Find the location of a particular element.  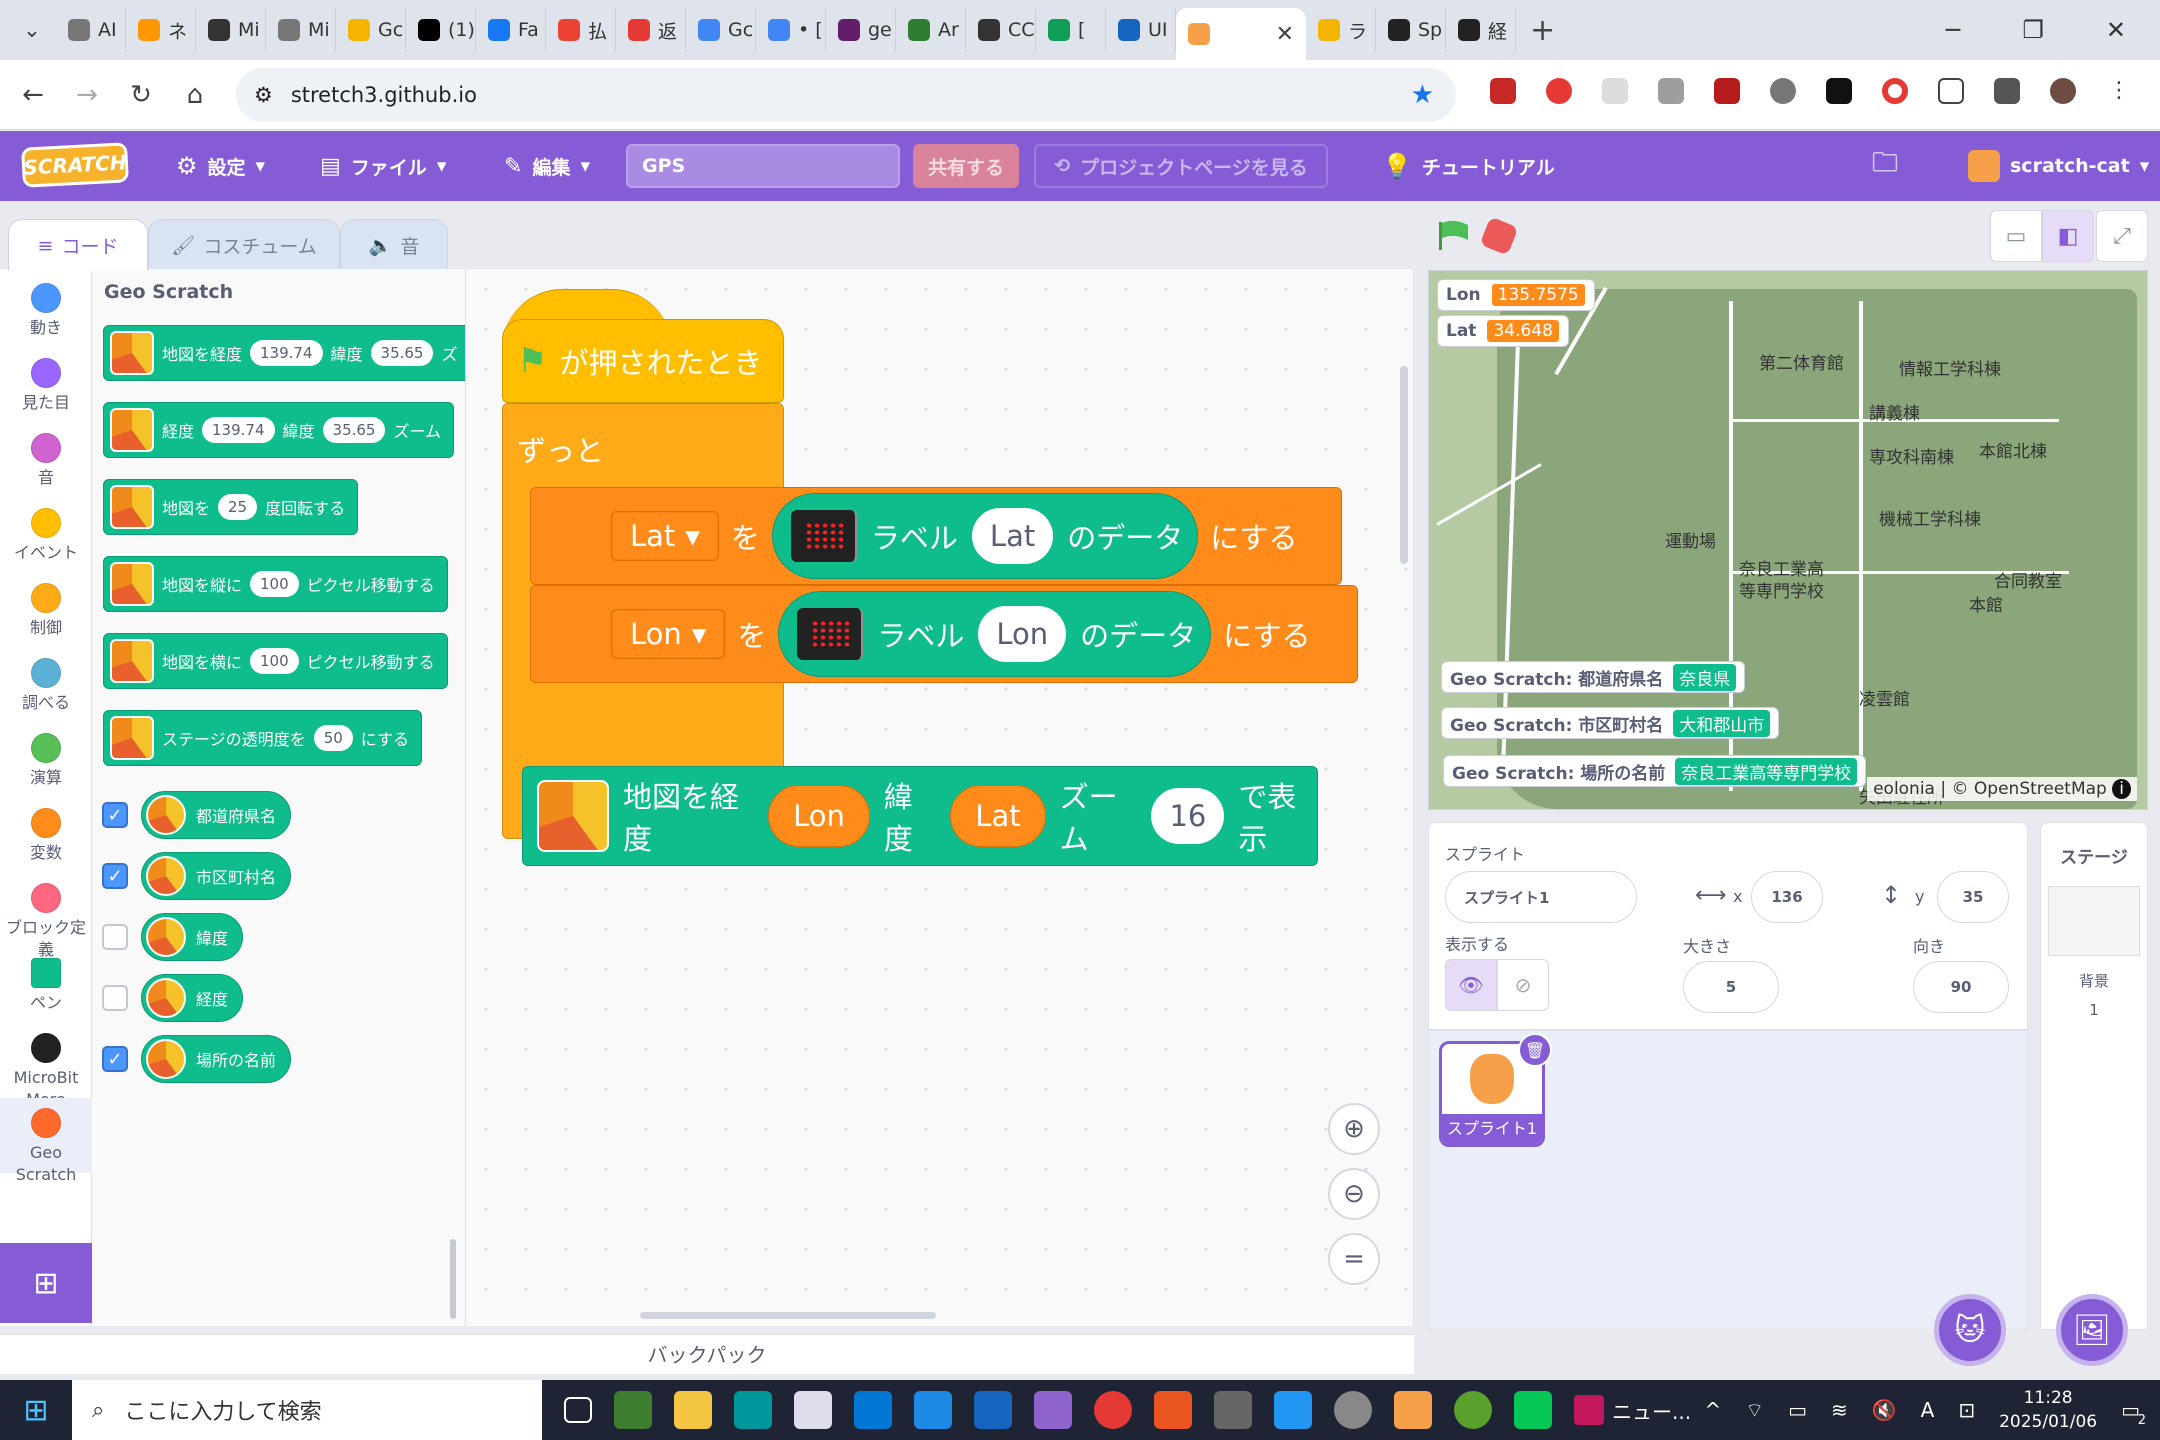

file-explorer-icon is located at coordinates (693, 1410).